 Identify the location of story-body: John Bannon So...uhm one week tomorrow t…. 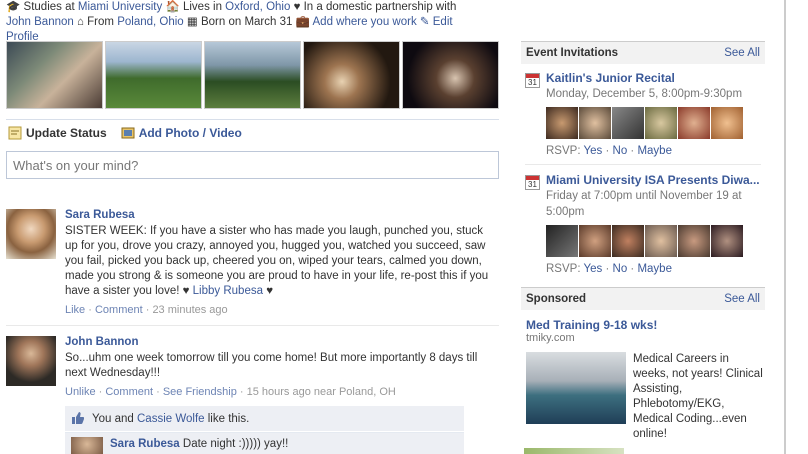
(282, 367).